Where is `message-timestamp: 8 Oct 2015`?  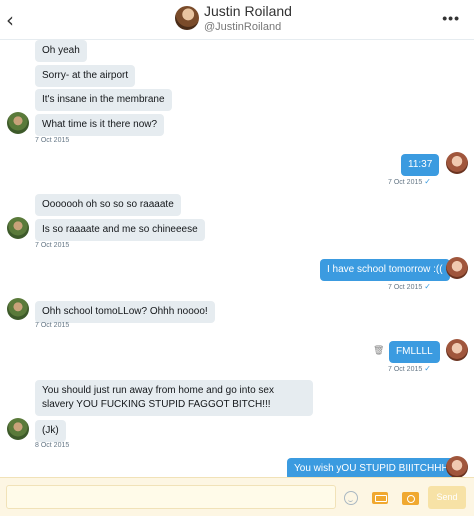 message-timestamp: 8 Oct 2015 is located at coordinates (52, 445).